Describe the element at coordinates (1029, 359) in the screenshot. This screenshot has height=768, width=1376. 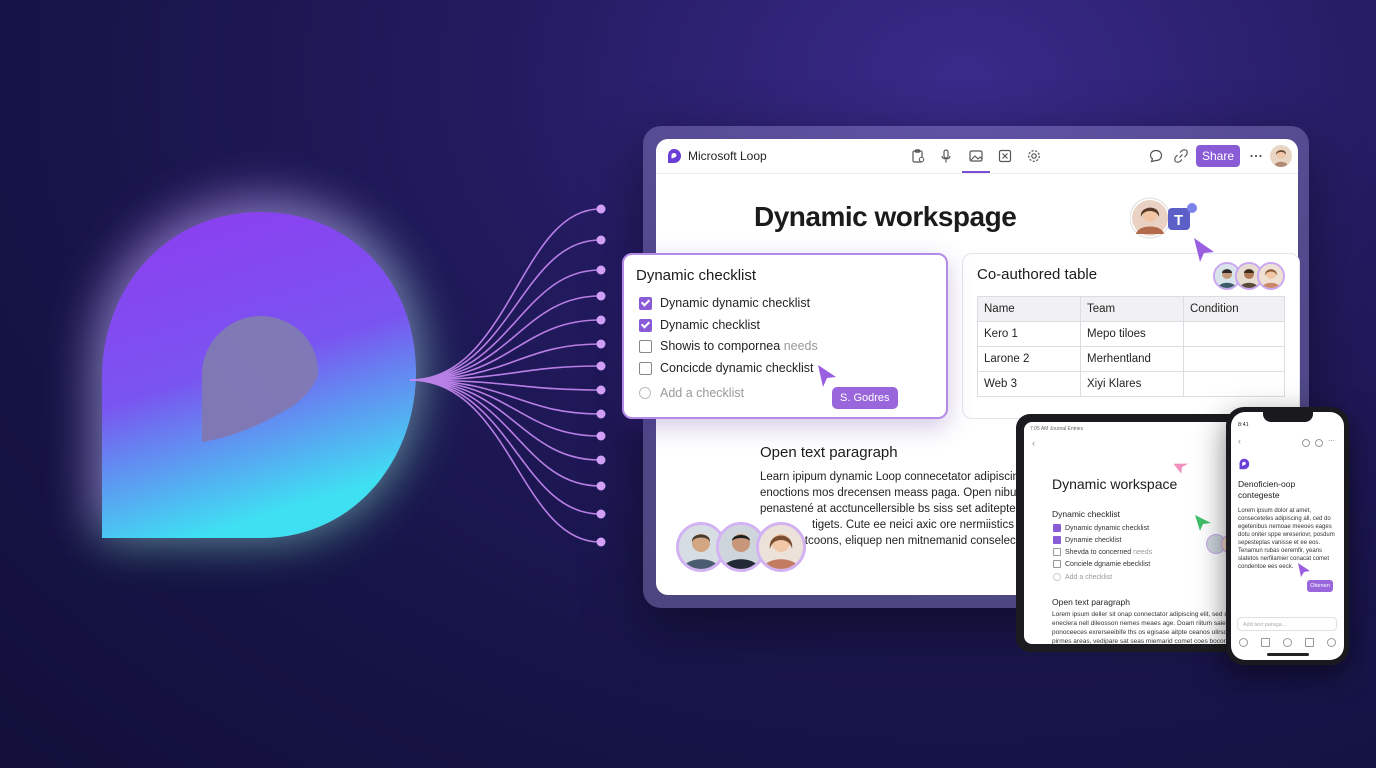
I see `table-cell: Larone 2` at that location.